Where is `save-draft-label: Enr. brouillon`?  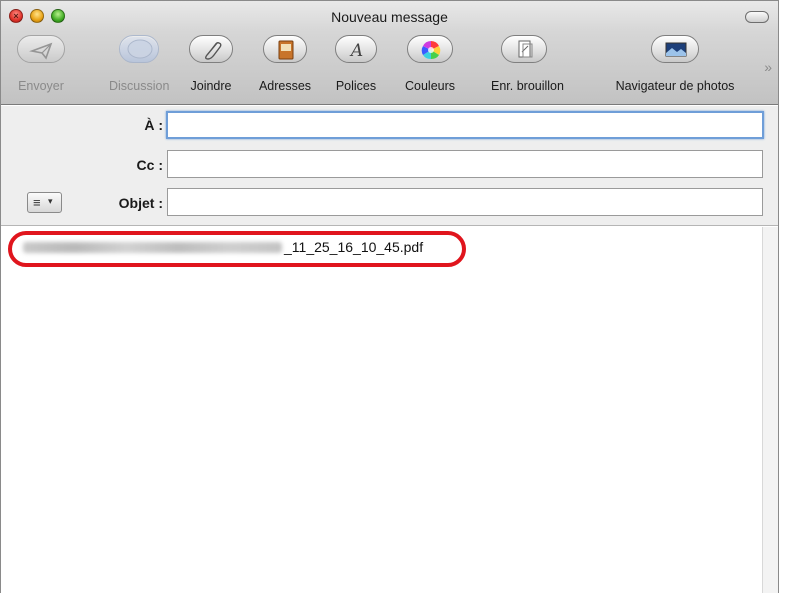
save-draft-label: Enr. brouillon is located at coordinates (527, 86).